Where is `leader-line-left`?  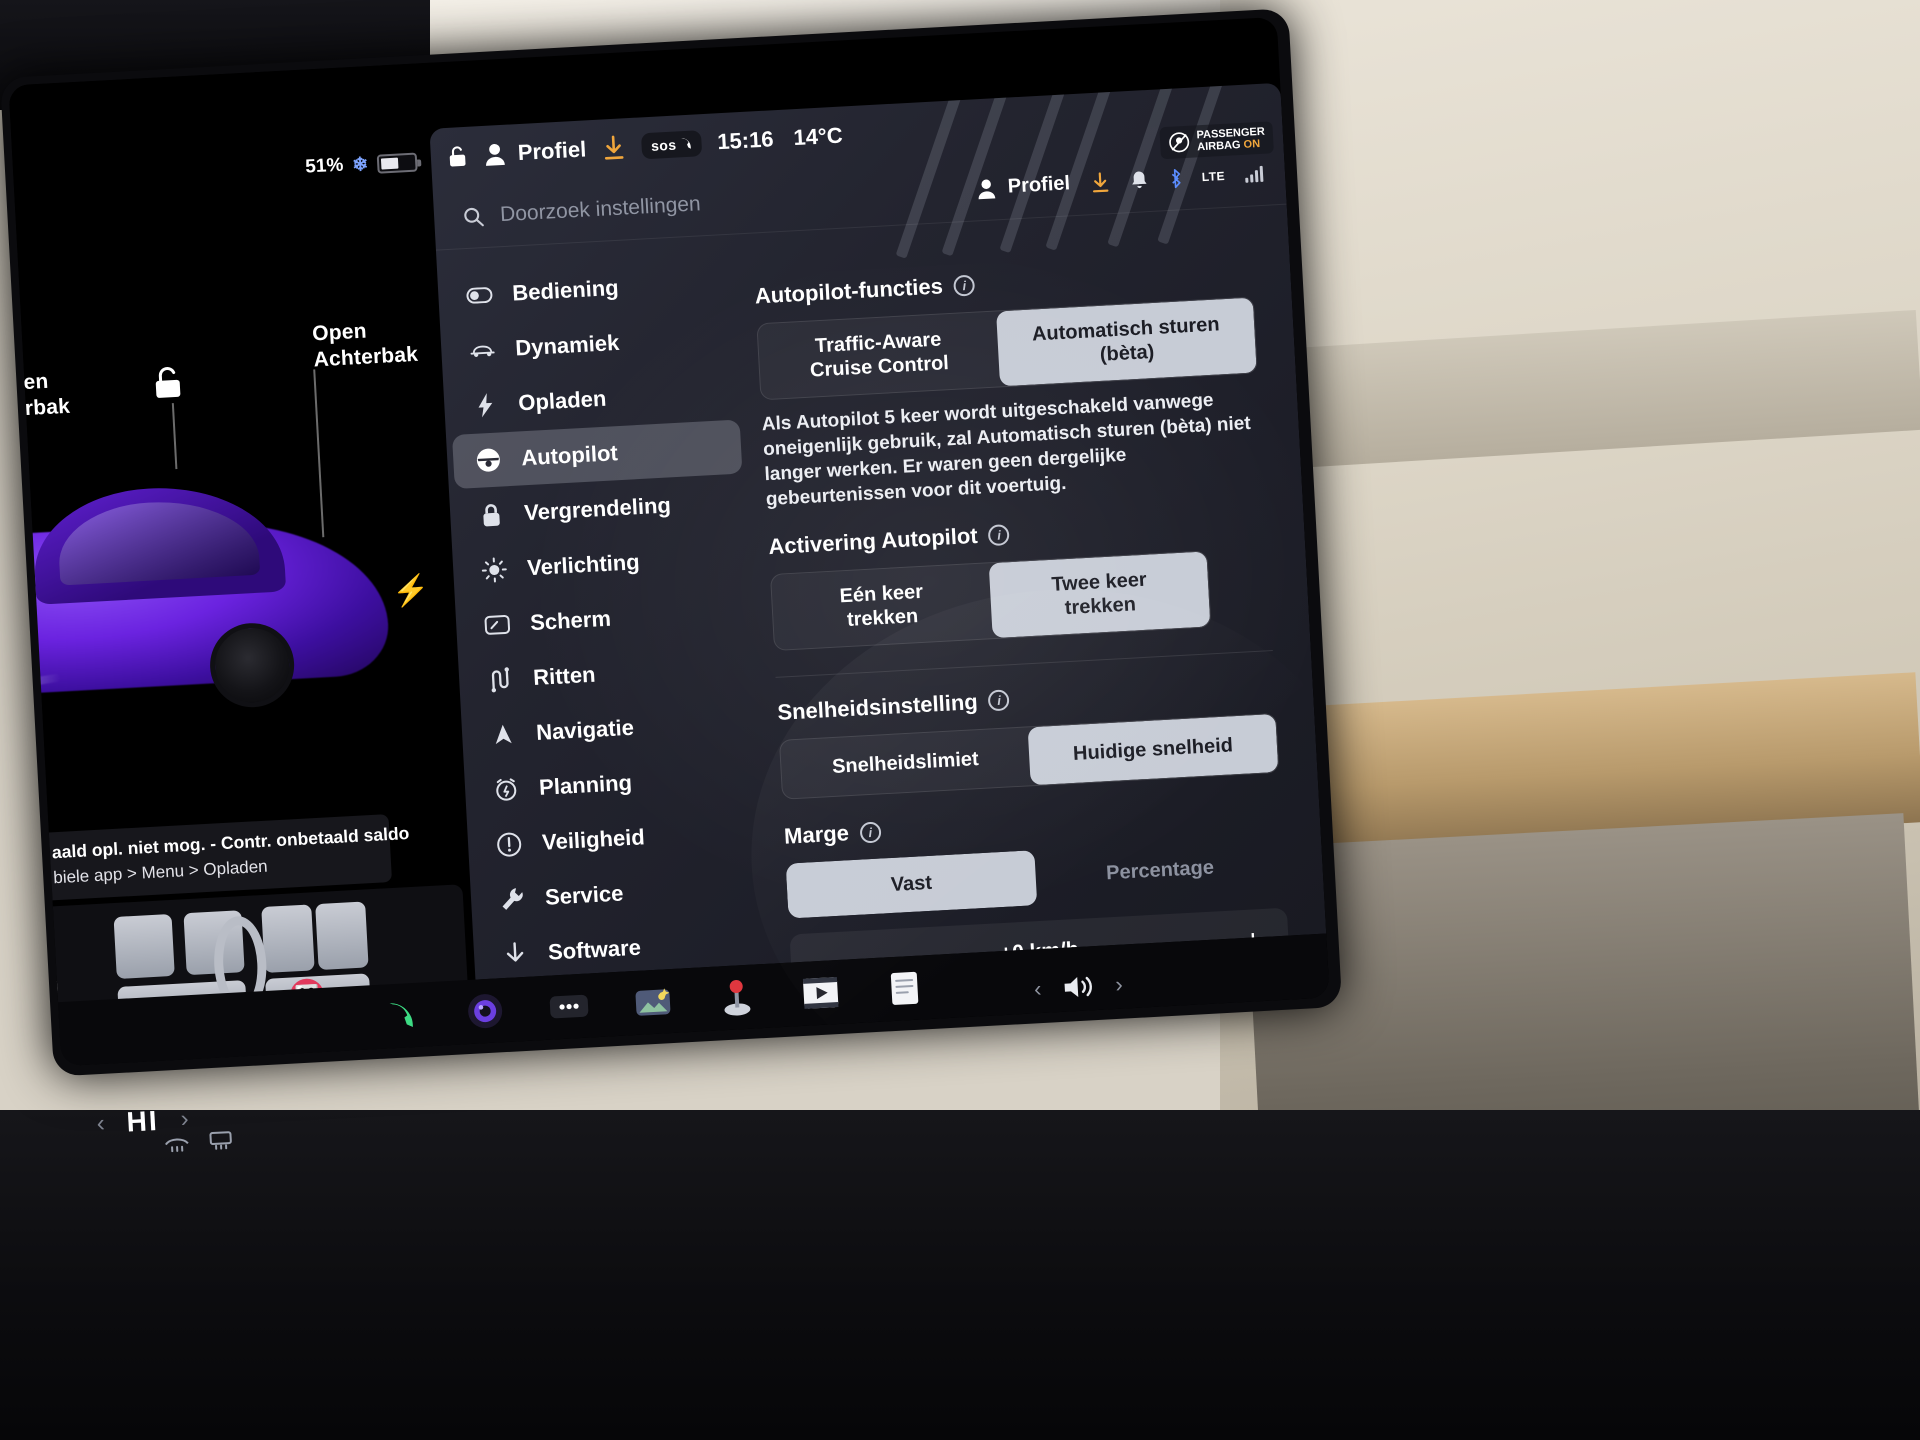 leader-line-left is located at coordinates (174, 436).